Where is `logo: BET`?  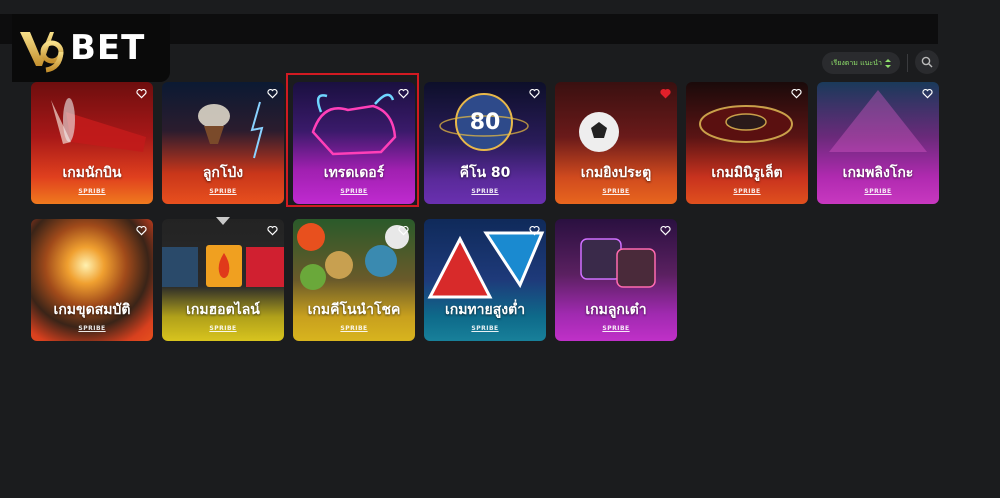 logo: BET is located at coordinates (91, 48).